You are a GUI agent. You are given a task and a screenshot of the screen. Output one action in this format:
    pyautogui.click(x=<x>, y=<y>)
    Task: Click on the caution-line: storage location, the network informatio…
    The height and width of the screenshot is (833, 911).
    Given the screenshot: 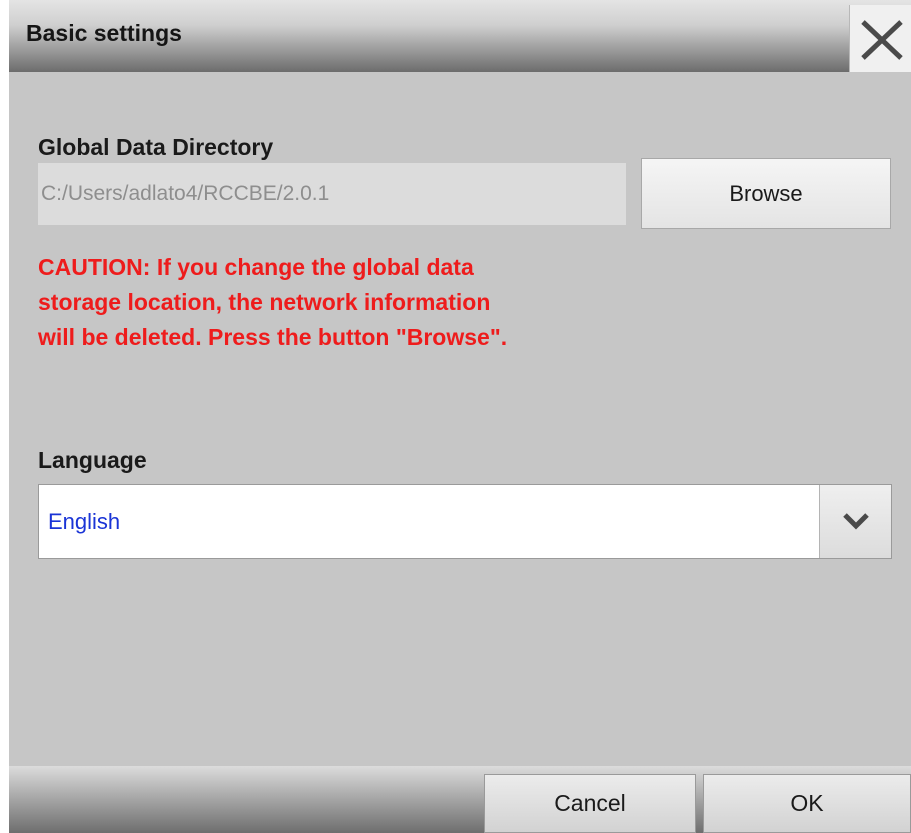 What is the action you would take?
    pyautogui.click(x=264, y=302)
    